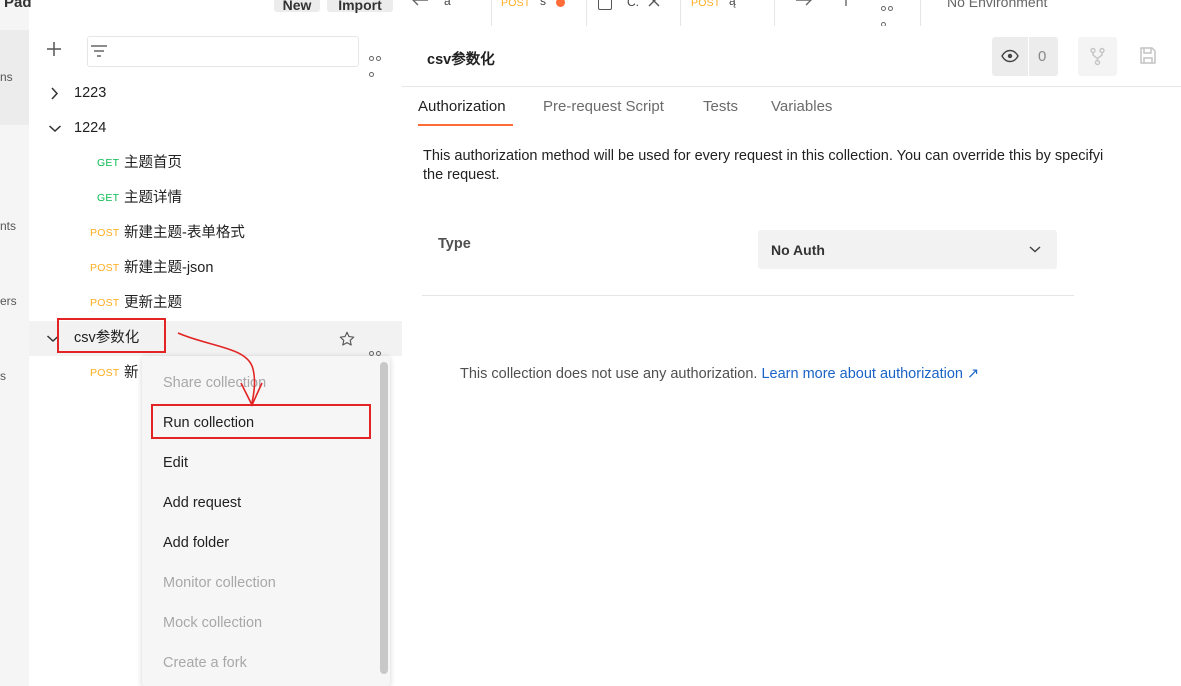 This screenshot has height=686, width=1181. What do you see at coordinates (360, 6) in the screenshot?
I see `import-button: Import` at bounding box center [360, 6].